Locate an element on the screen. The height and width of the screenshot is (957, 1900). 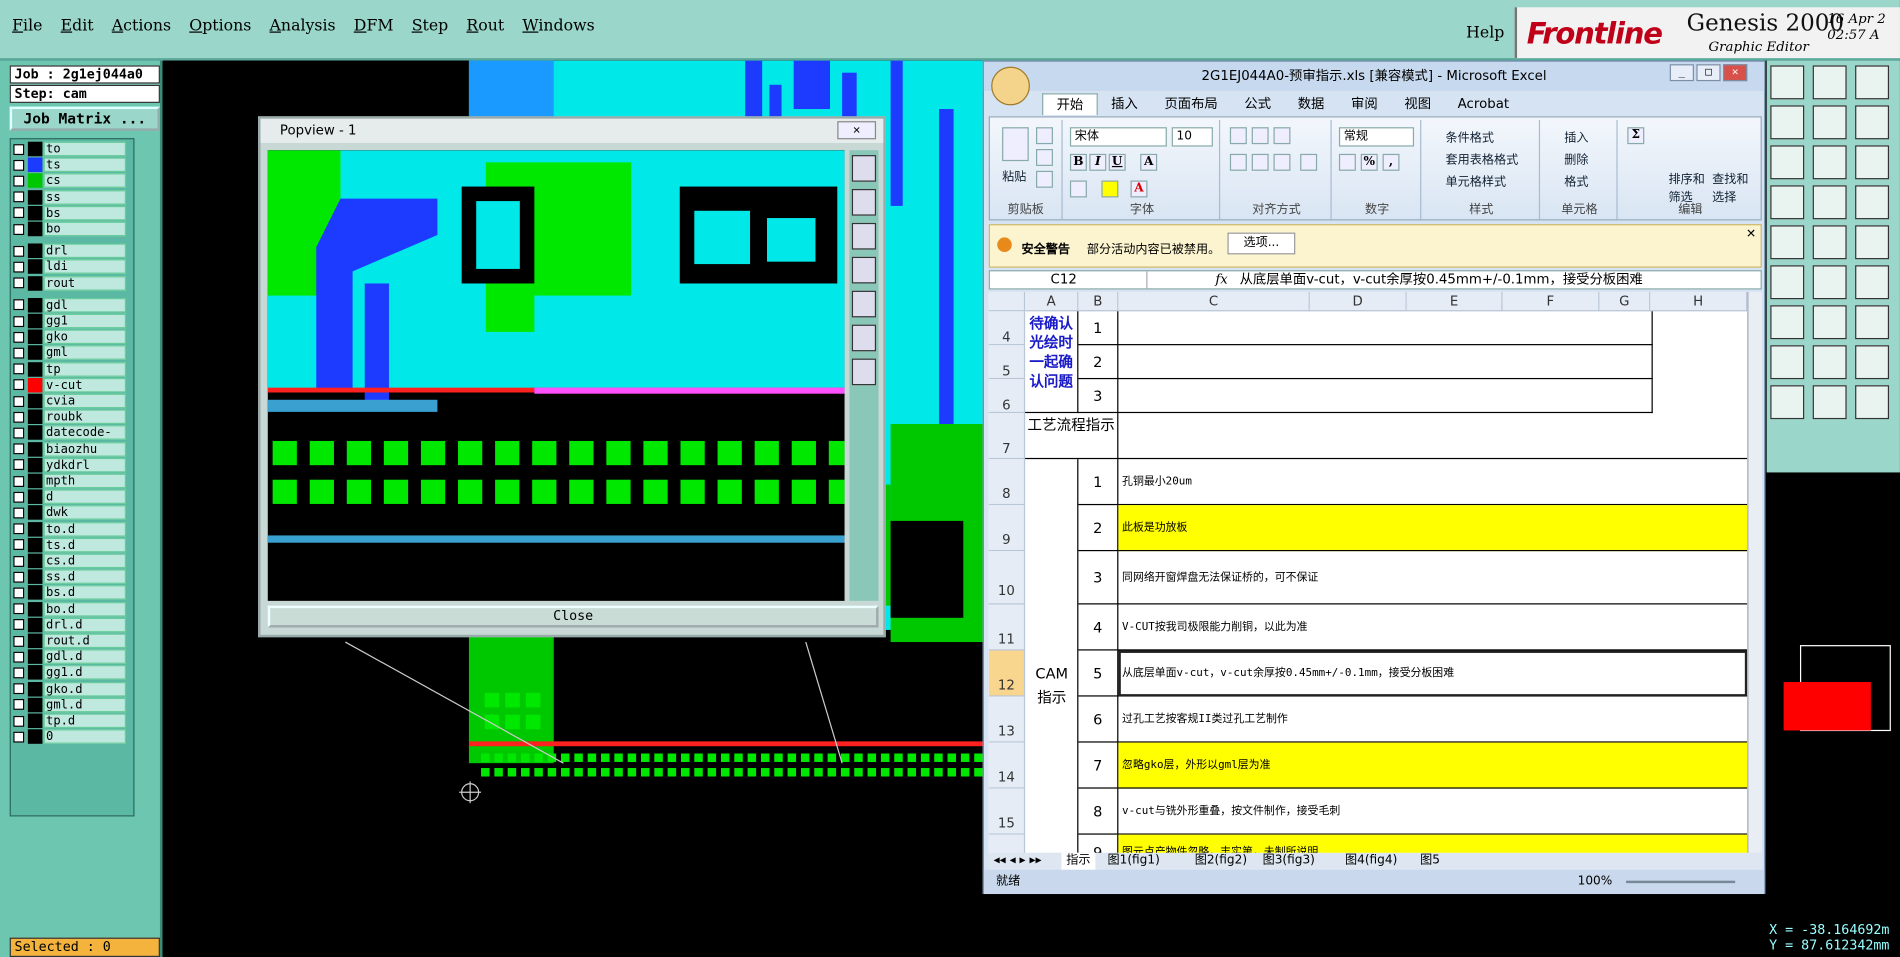
menu-help: Help is located at coordinates (1485, 33).